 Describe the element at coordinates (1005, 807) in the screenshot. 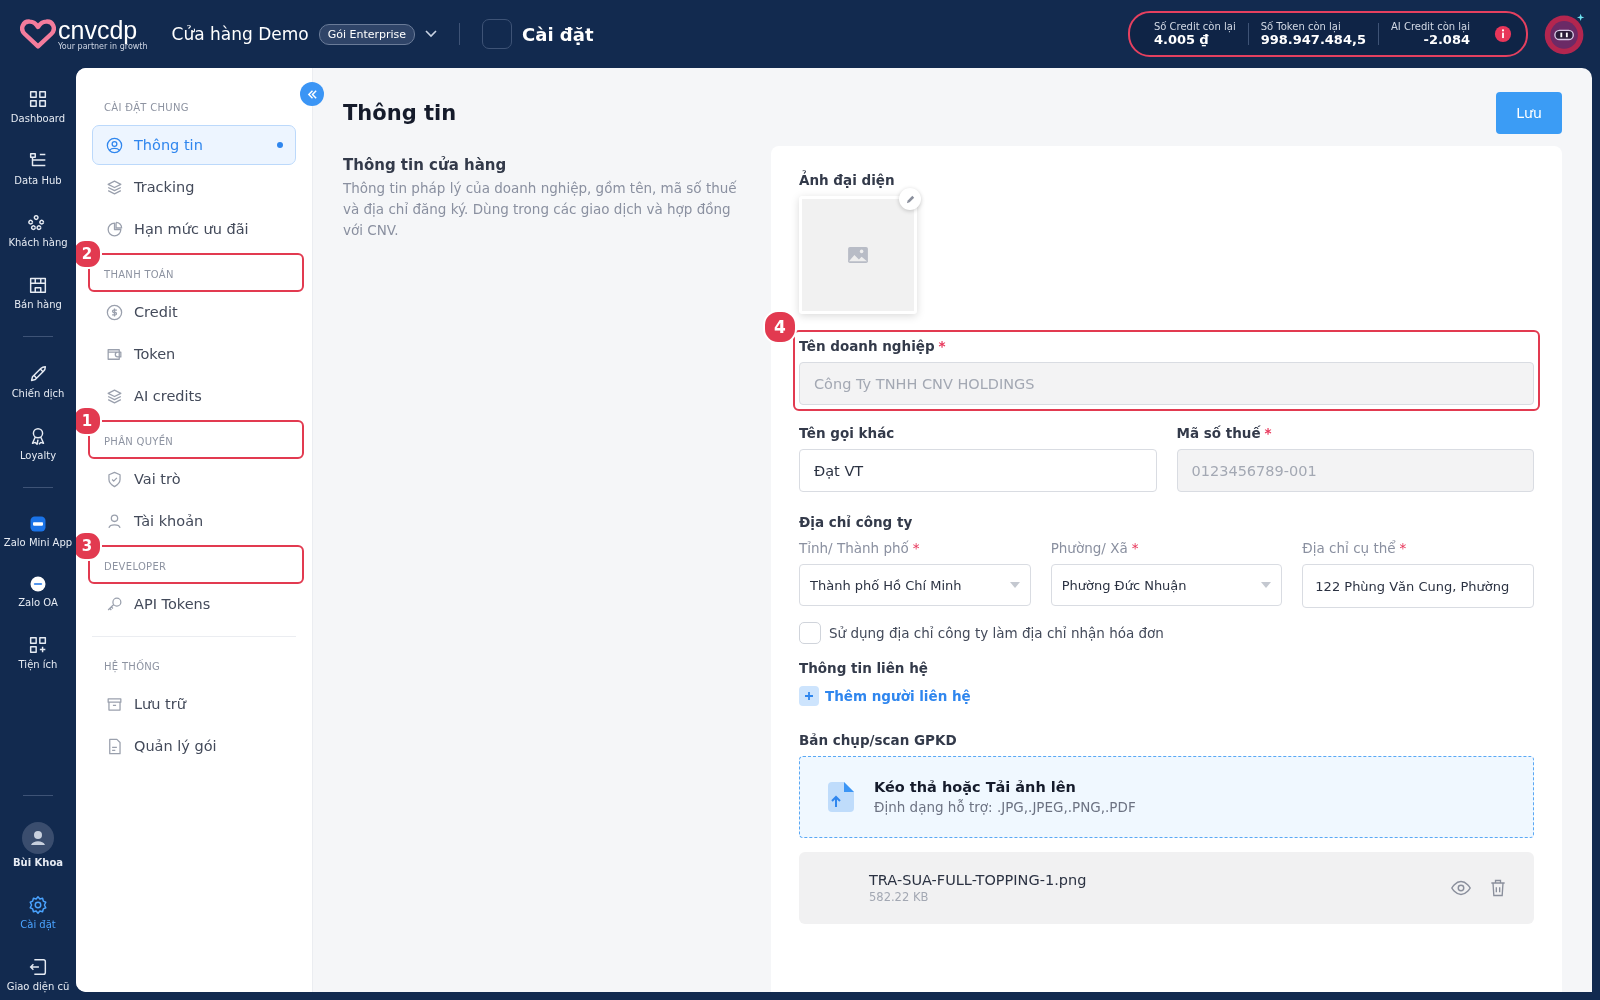

I see `upload-formats: Định dạng hỗ trợ: .JPG,.JPEG,.PNG,.PDF` at that location.